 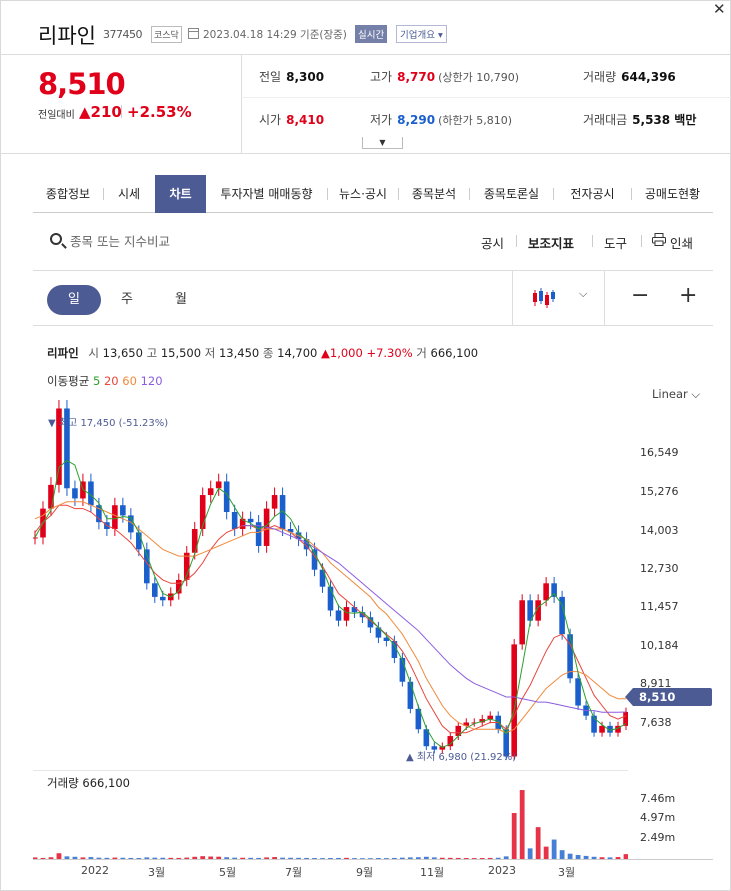 I want to click on print-icon, so click(x=659, y=239).